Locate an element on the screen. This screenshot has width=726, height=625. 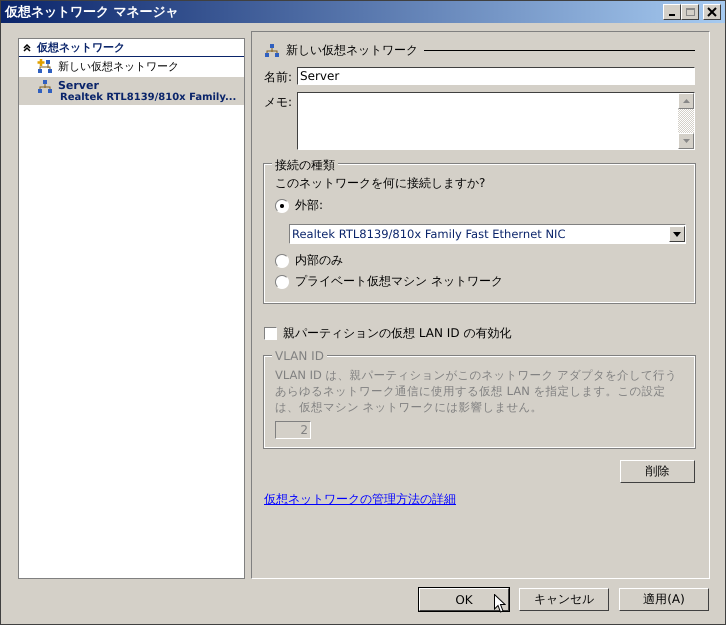
close-button is located at coordinates (712, 12).